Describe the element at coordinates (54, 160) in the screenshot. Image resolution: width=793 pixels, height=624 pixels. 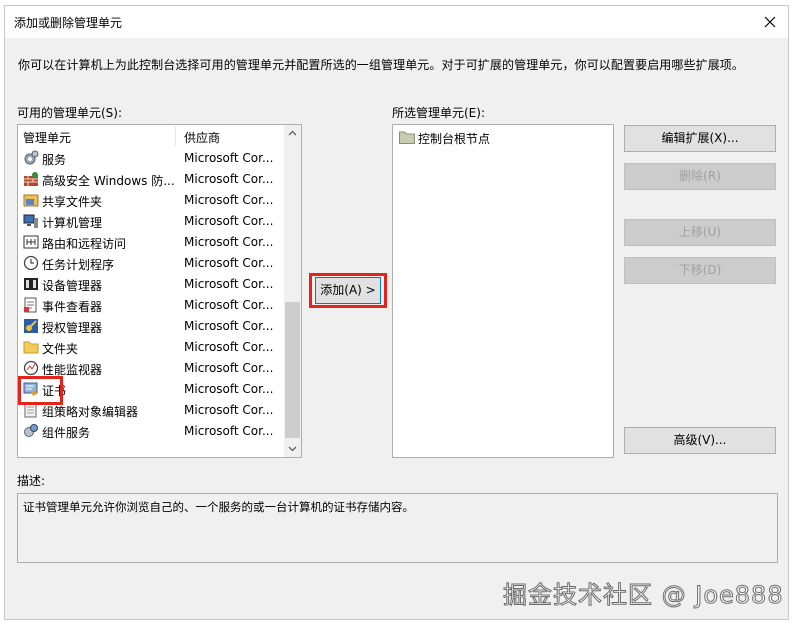
I see `list-item-name: 服务` at that location.